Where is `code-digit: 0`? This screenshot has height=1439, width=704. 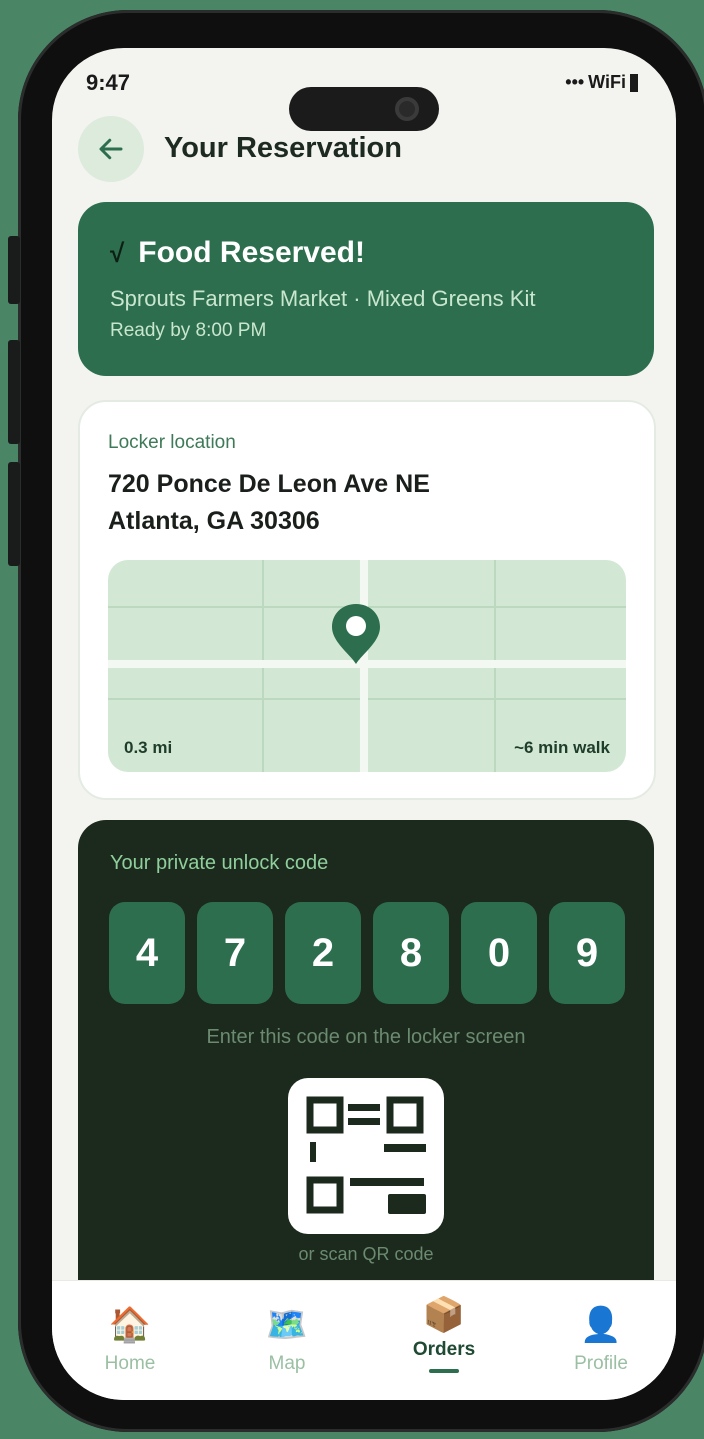
code-digit: 0 is located at coordinates (499, 953).